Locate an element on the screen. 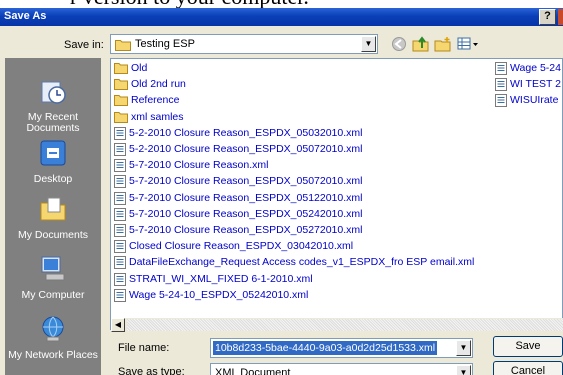  file-name: Old is located at coordinates (139, 68).